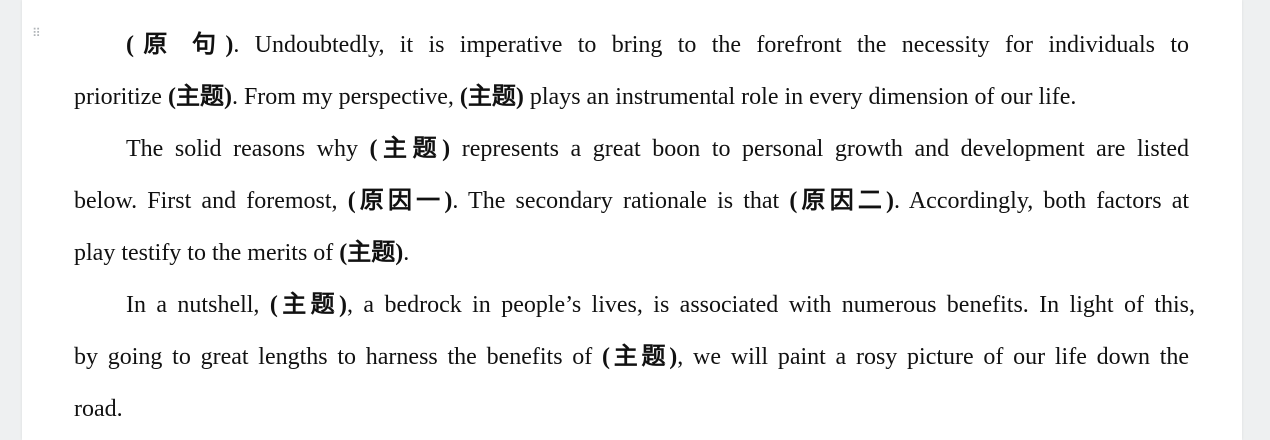 Image resolution: width=1270 pixels, height=440 pixels. I want to click on text-segment: In a nutshell,, so click(198, 305).